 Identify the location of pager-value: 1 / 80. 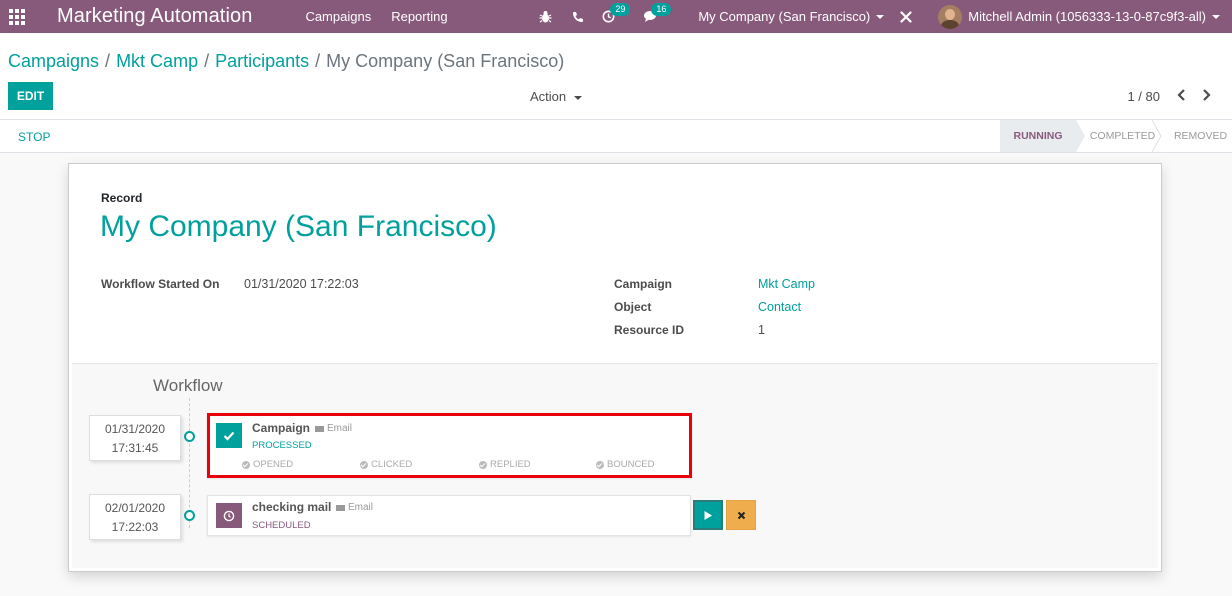
(1143, 96).